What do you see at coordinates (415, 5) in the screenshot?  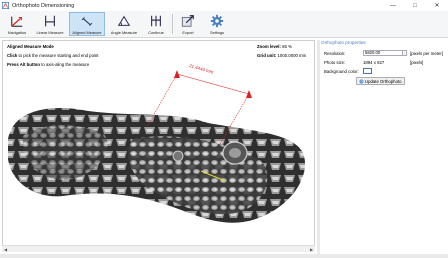 I see `maximize-button: □` at bounding box center [415, 5].